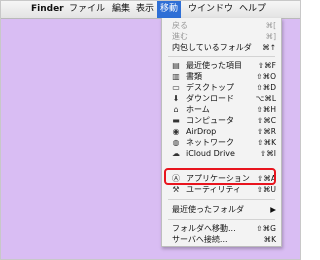 Image resolution: width=320 pixels, height=260 pixels. What do you see at coordinates (270, 25) in the screenshot?
I see `shortcut: ⌘[` at bounding box center [270, 25].